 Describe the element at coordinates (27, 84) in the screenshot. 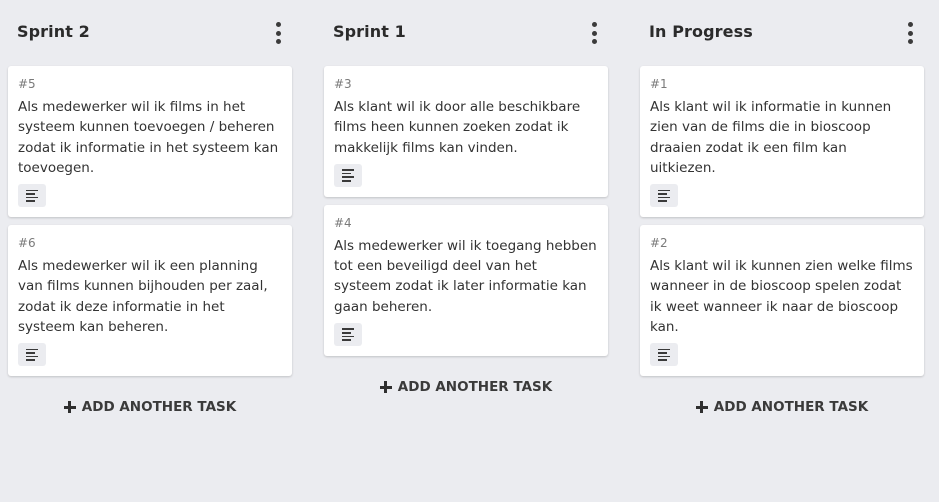

I see `task-id: #5` at that location.